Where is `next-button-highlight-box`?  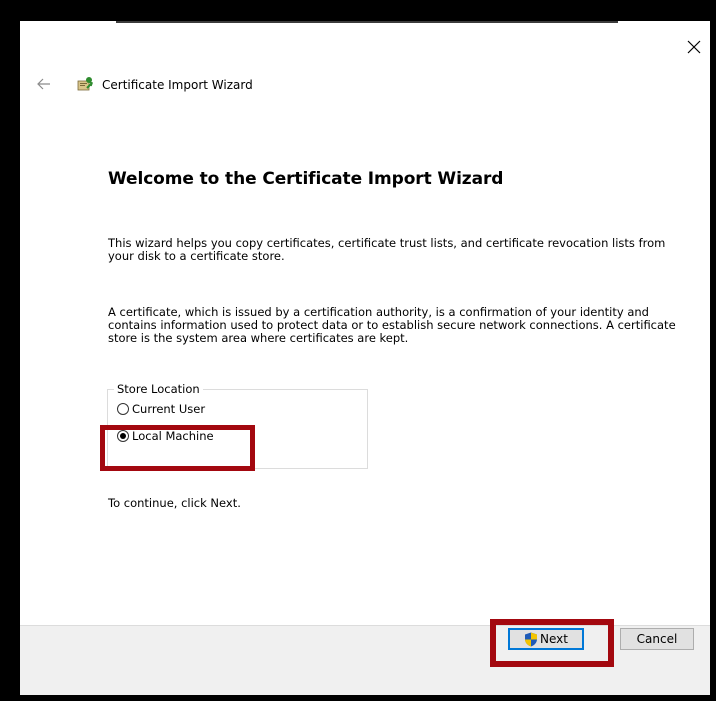
next-button-highlight-box is located at coordinates (552, 643).